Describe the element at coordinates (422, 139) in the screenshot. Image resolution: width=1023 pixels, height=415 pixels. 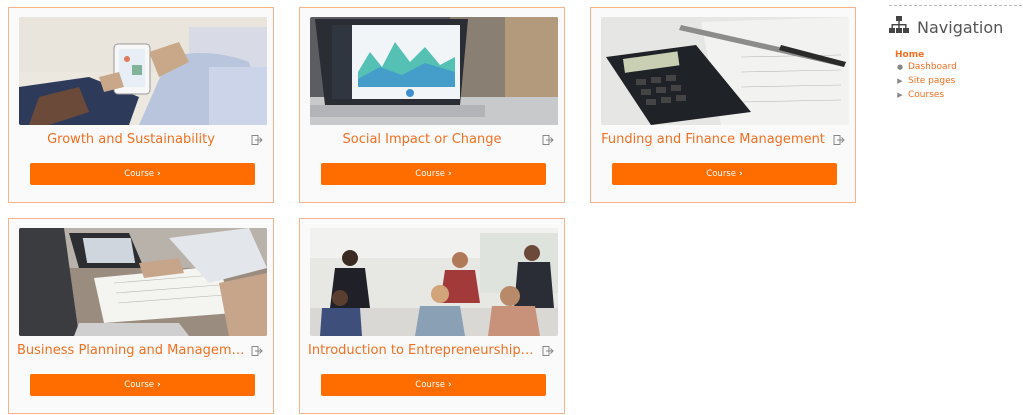
I see `course-title: Social Impact or Change` at that location.